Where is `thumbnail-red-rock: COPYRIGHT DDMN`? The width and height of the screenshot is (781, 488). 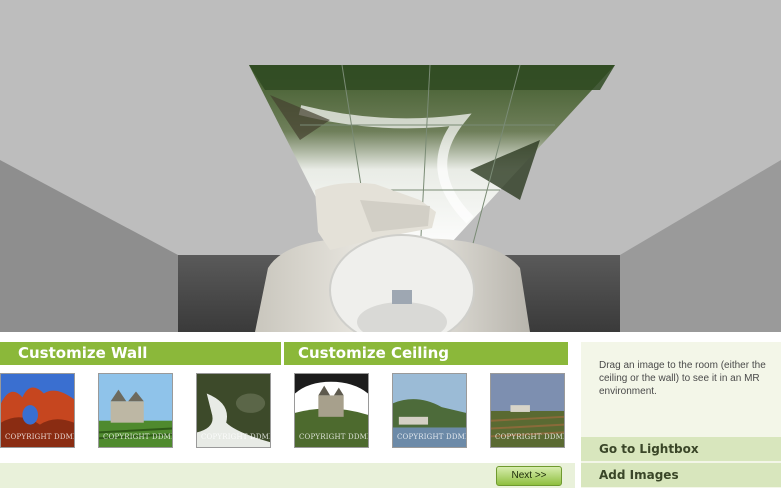 thumbnail-red-rock: COPYRIGHT DDMN is located at coordinates (37, 410).